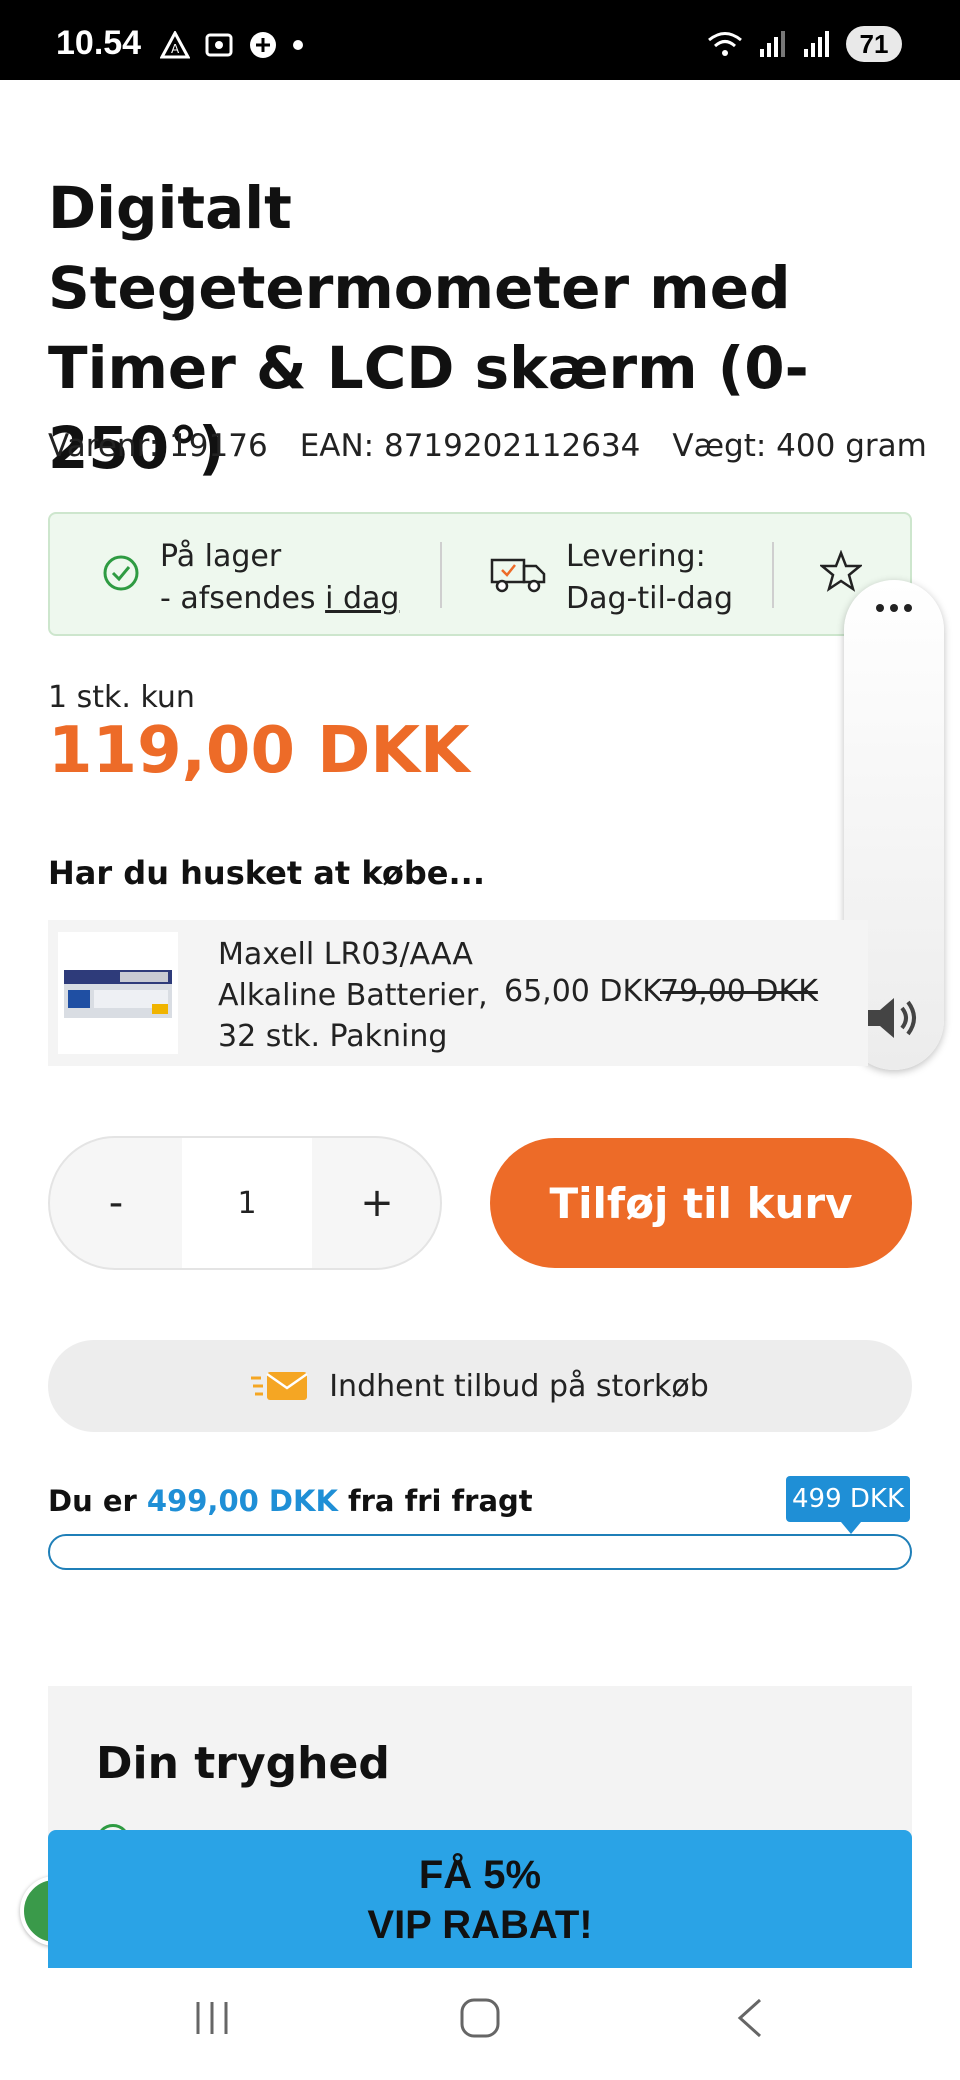 This screenshot has height=2080, width=960. Describe the element at coordinates (345, 954) in the screenshot. I see `upsell-name-line: Maxell LR03/AAA` at that location.